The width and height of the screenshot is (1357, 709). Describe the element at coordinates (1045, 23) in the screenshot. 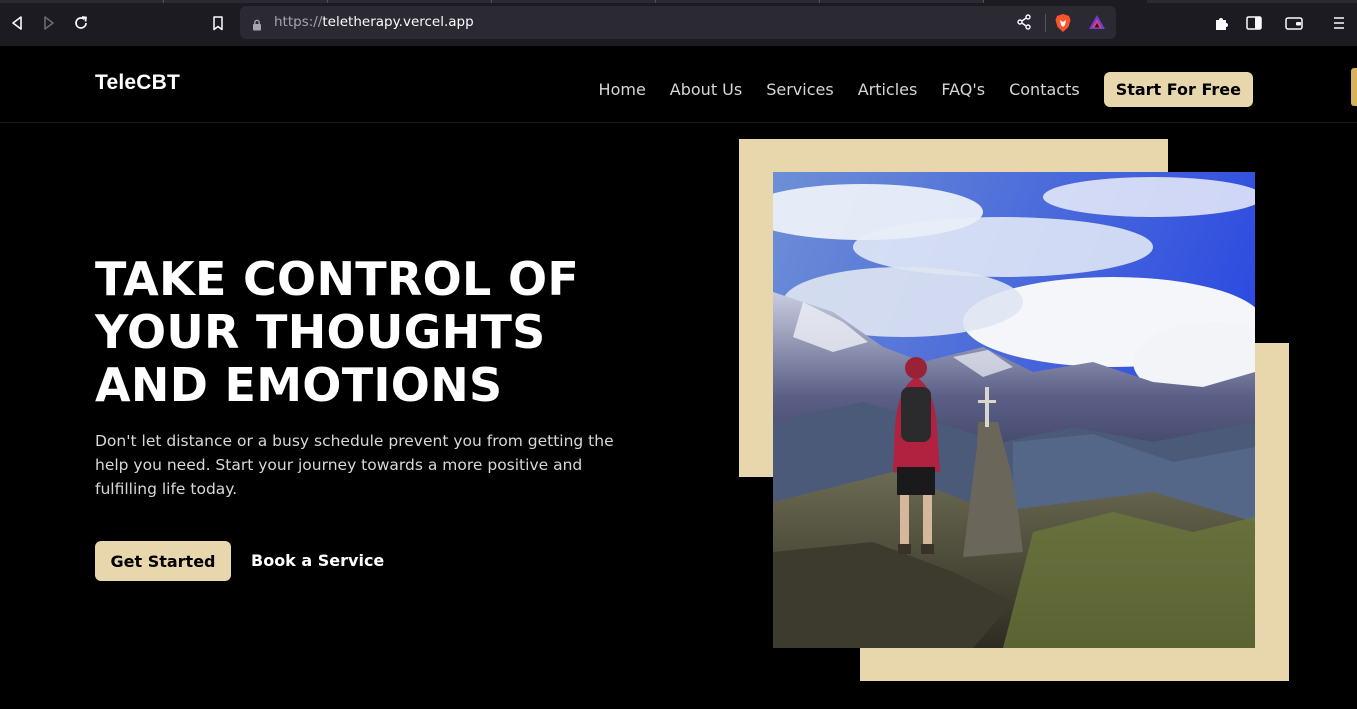

I see `url-divider` at that location.